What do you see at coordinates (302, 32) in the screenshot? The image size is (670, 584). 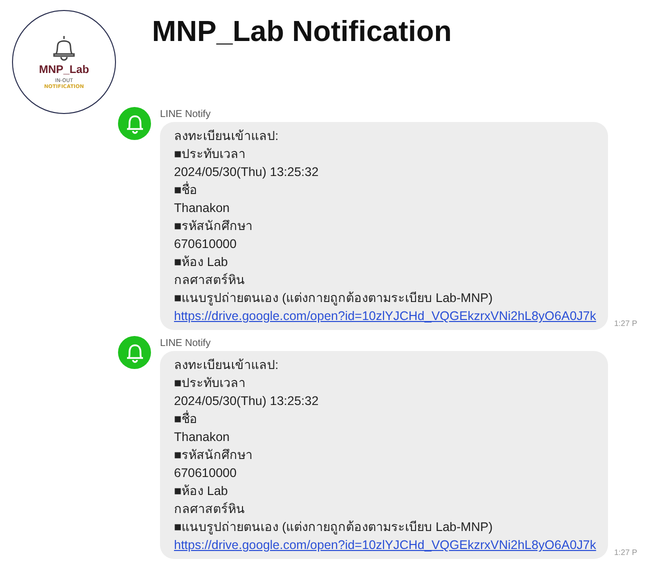 I see `page-title: MNP_Lab Notification` at bounding box center [302, 32].